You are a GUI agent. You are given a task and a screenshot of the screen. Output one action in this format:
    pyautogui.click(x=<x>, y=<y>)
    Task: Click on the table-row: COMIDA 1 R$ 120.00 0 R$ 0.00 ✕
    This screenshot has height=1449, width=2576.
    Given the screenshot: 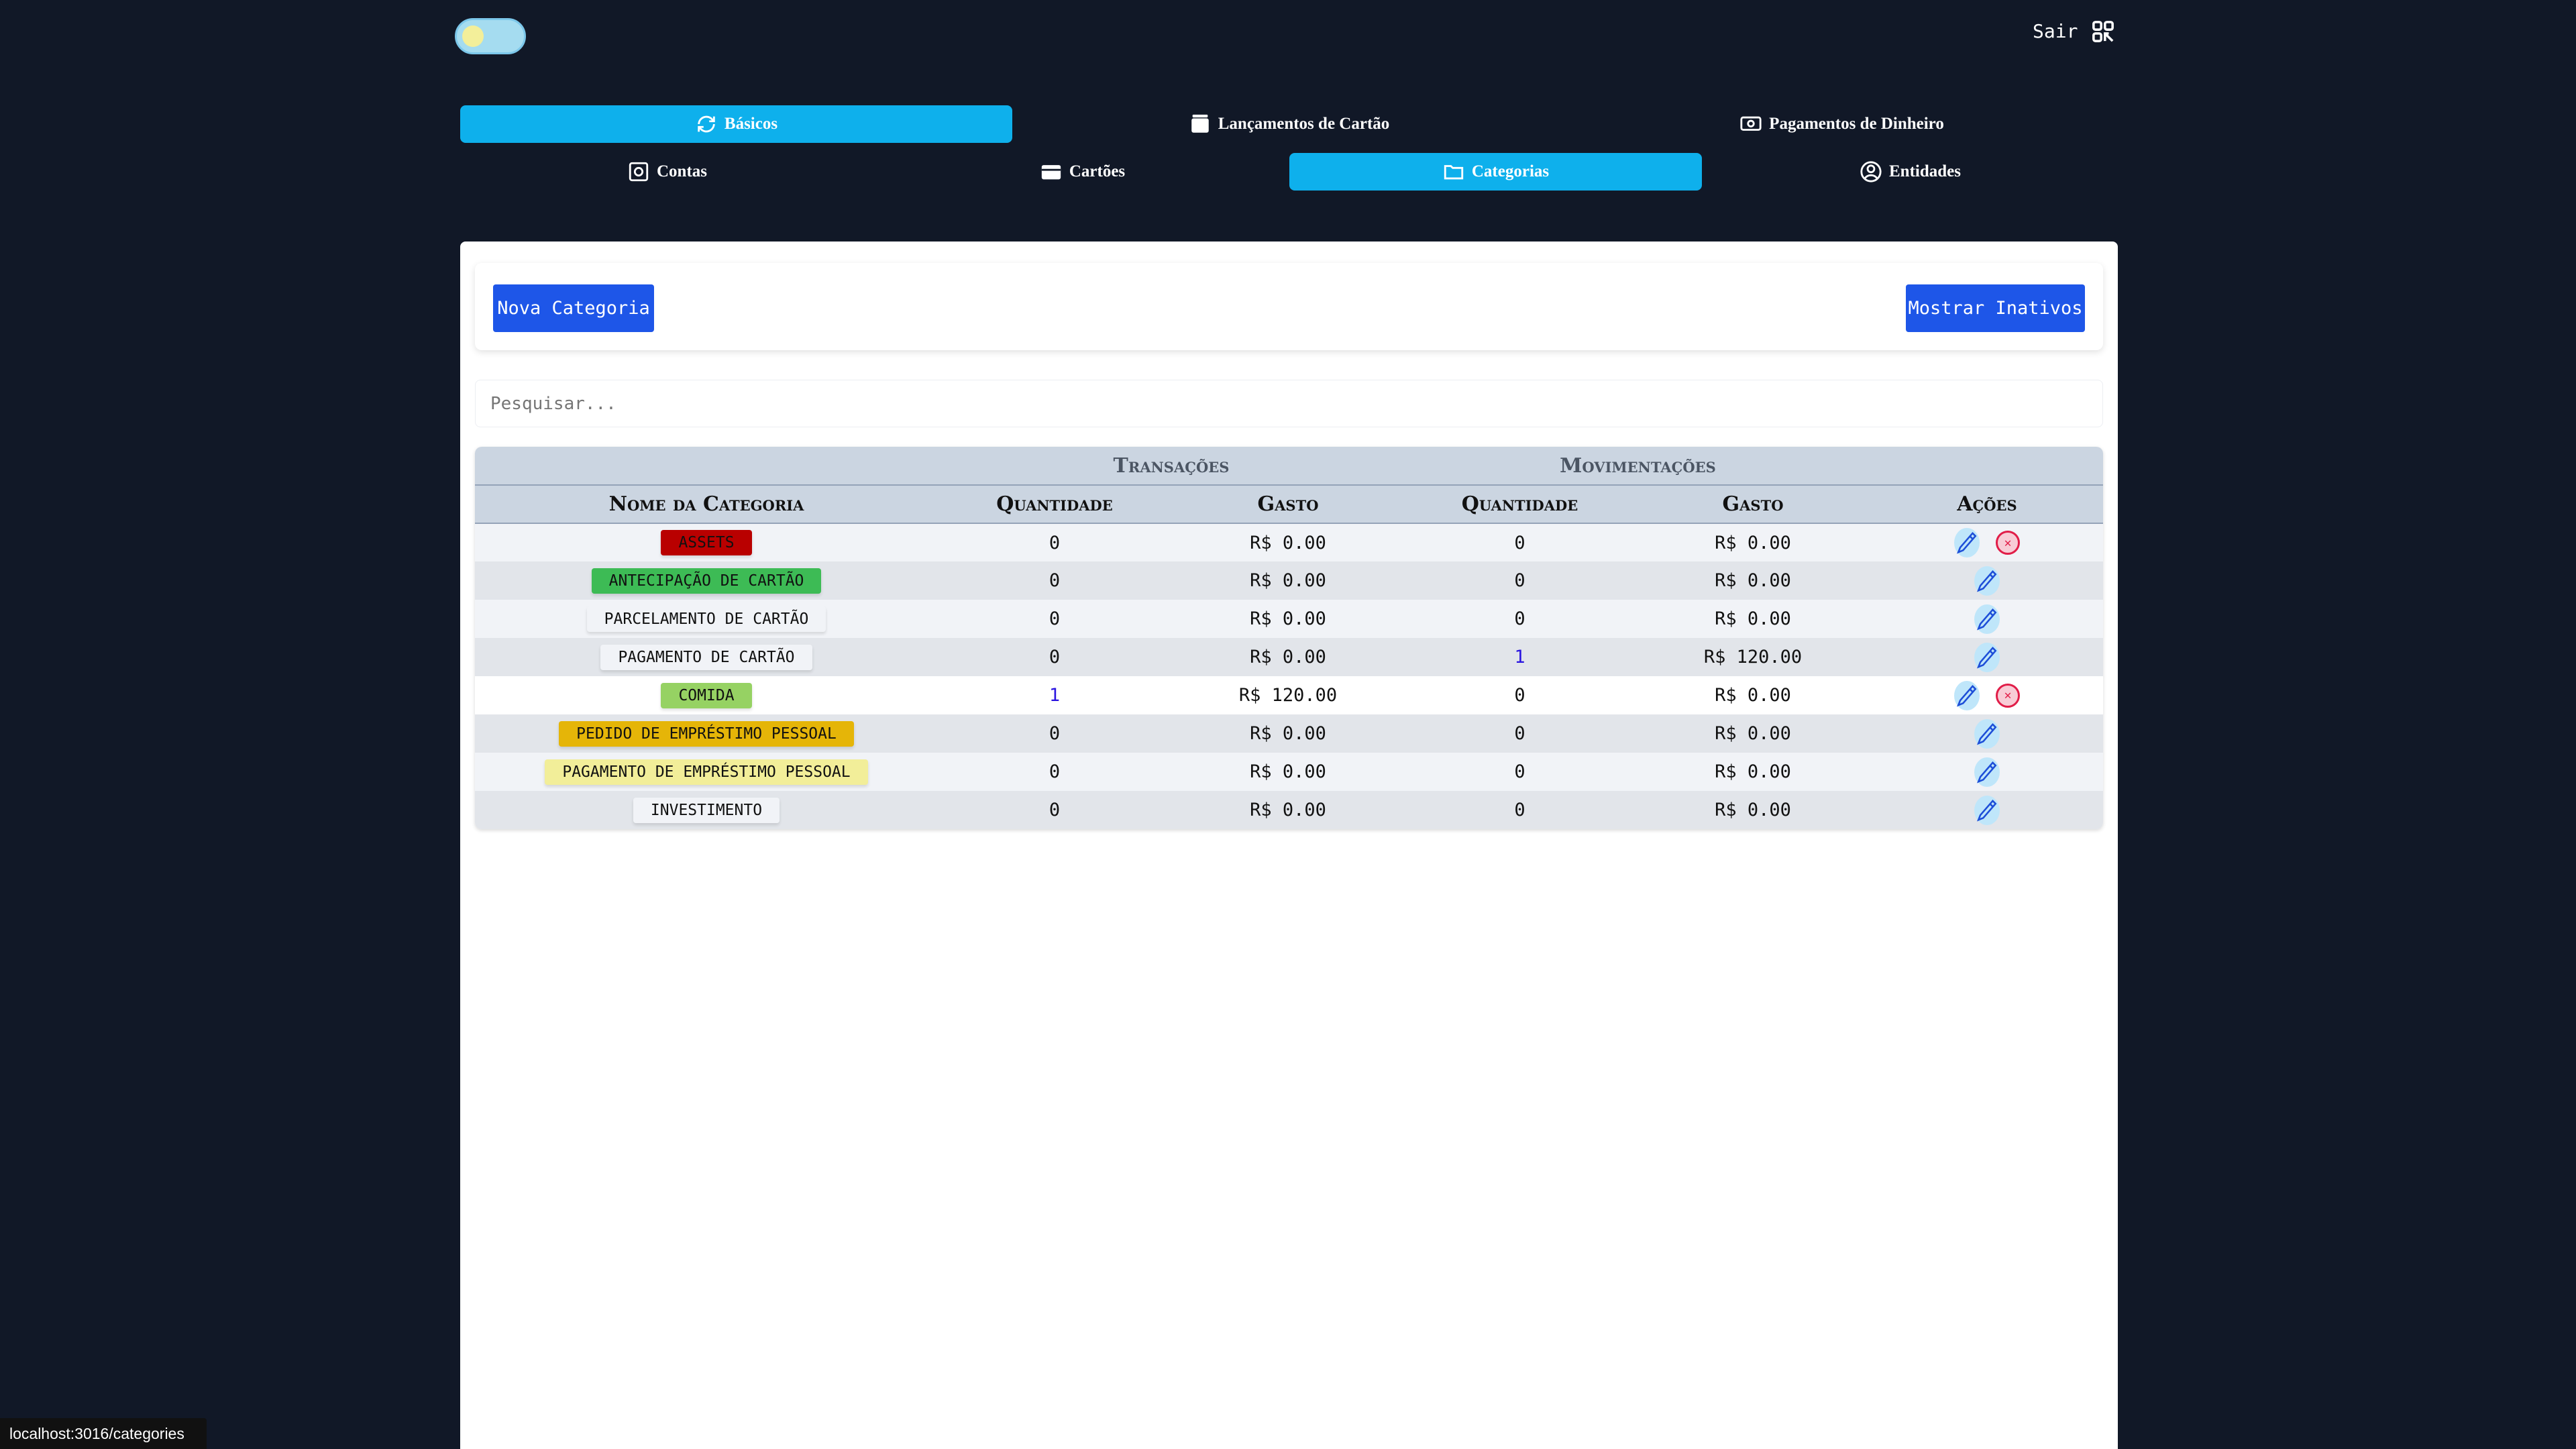 What is the action you would take?
    pyautogui.click(x=1289, y=695)
    